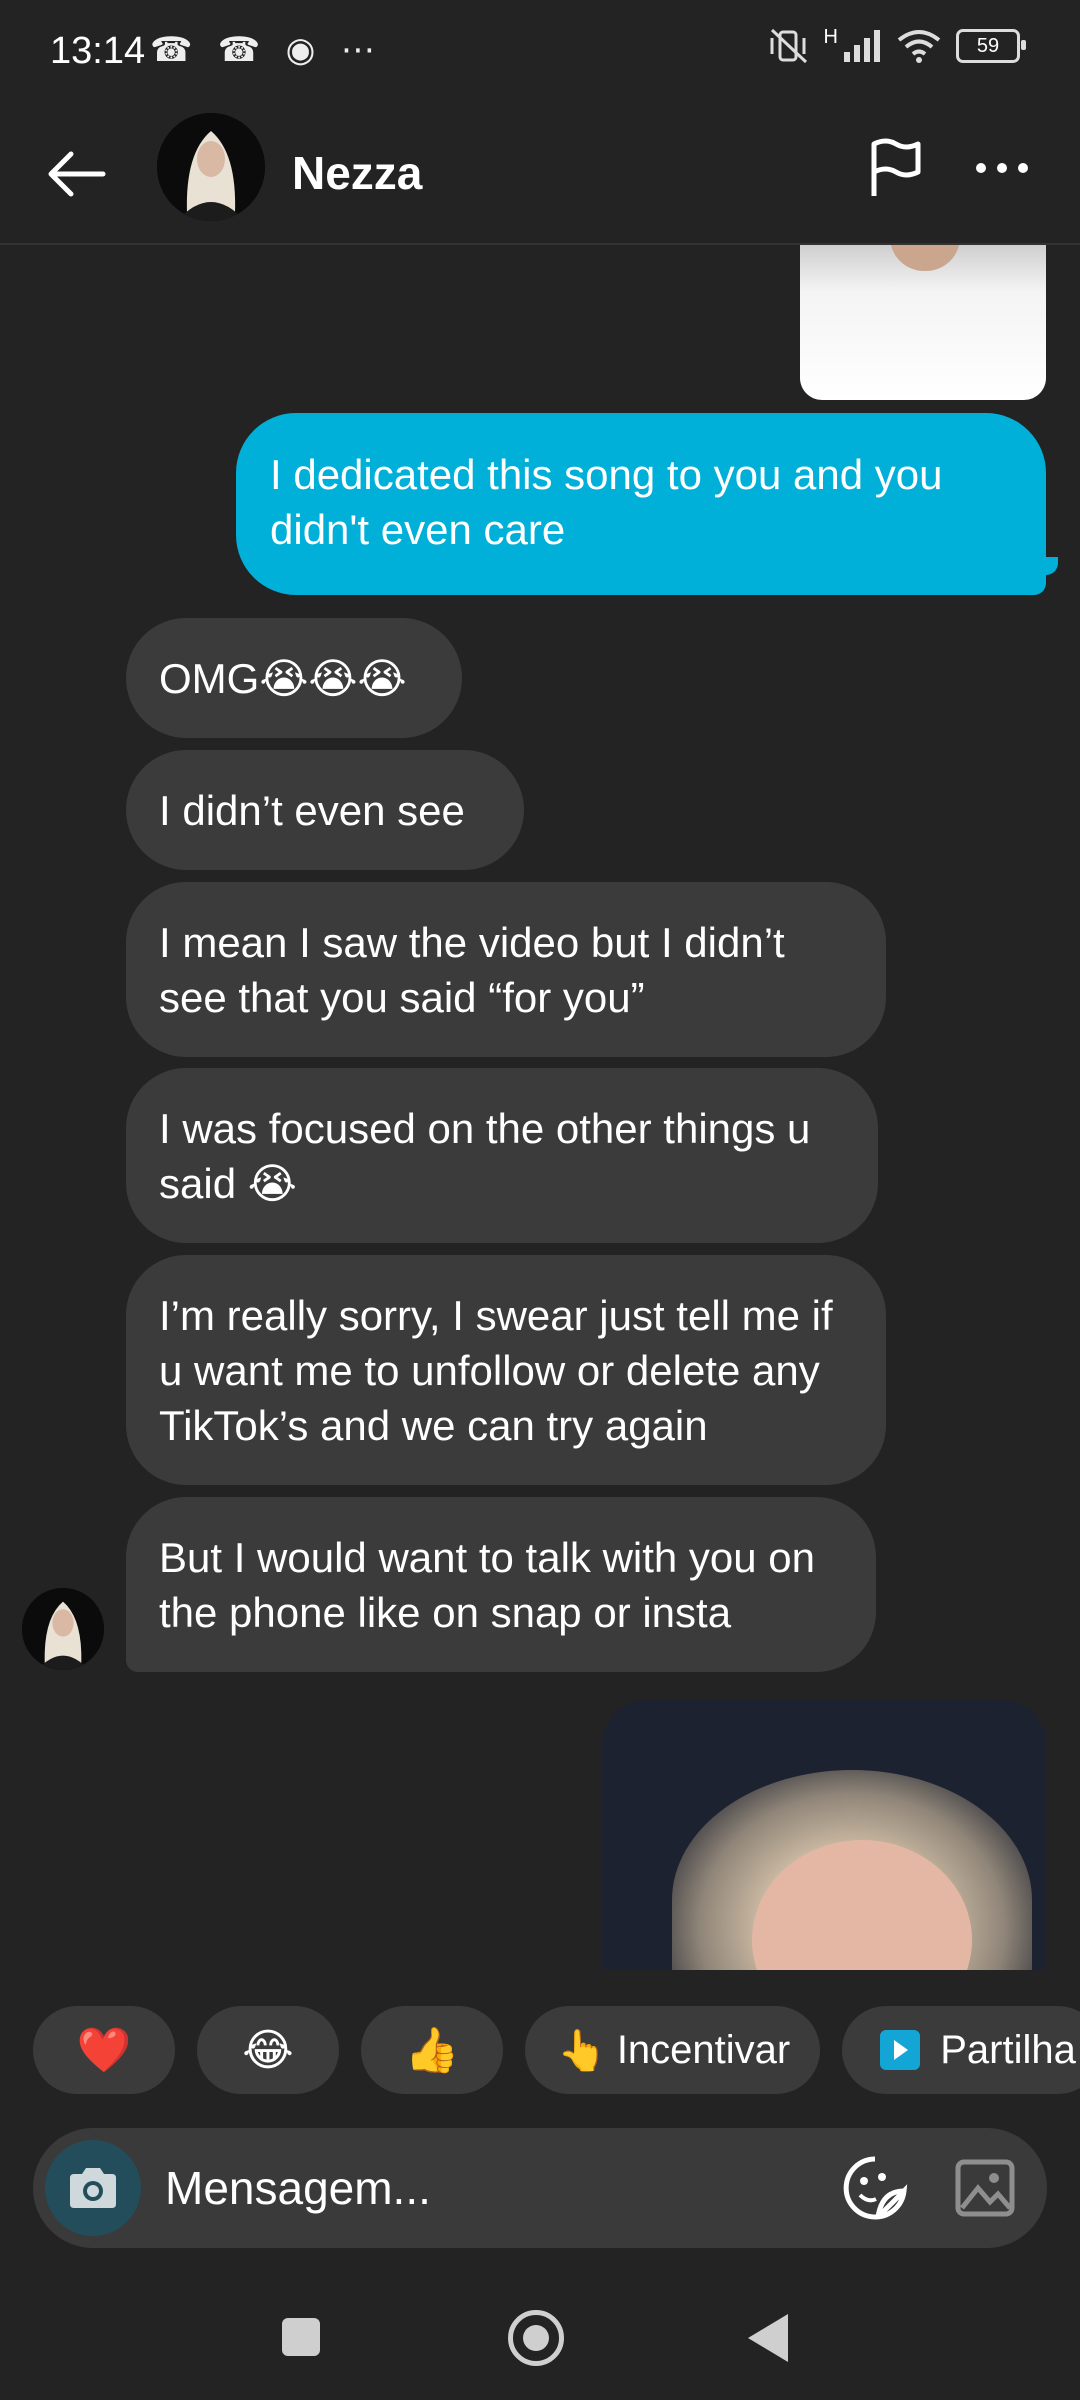 The width and height of the screenshot is (1080, 2400). What do you see at coordinates (788, 46) in the screenshot?
I see `vibrate-icon` at bounding box center [788, 46].